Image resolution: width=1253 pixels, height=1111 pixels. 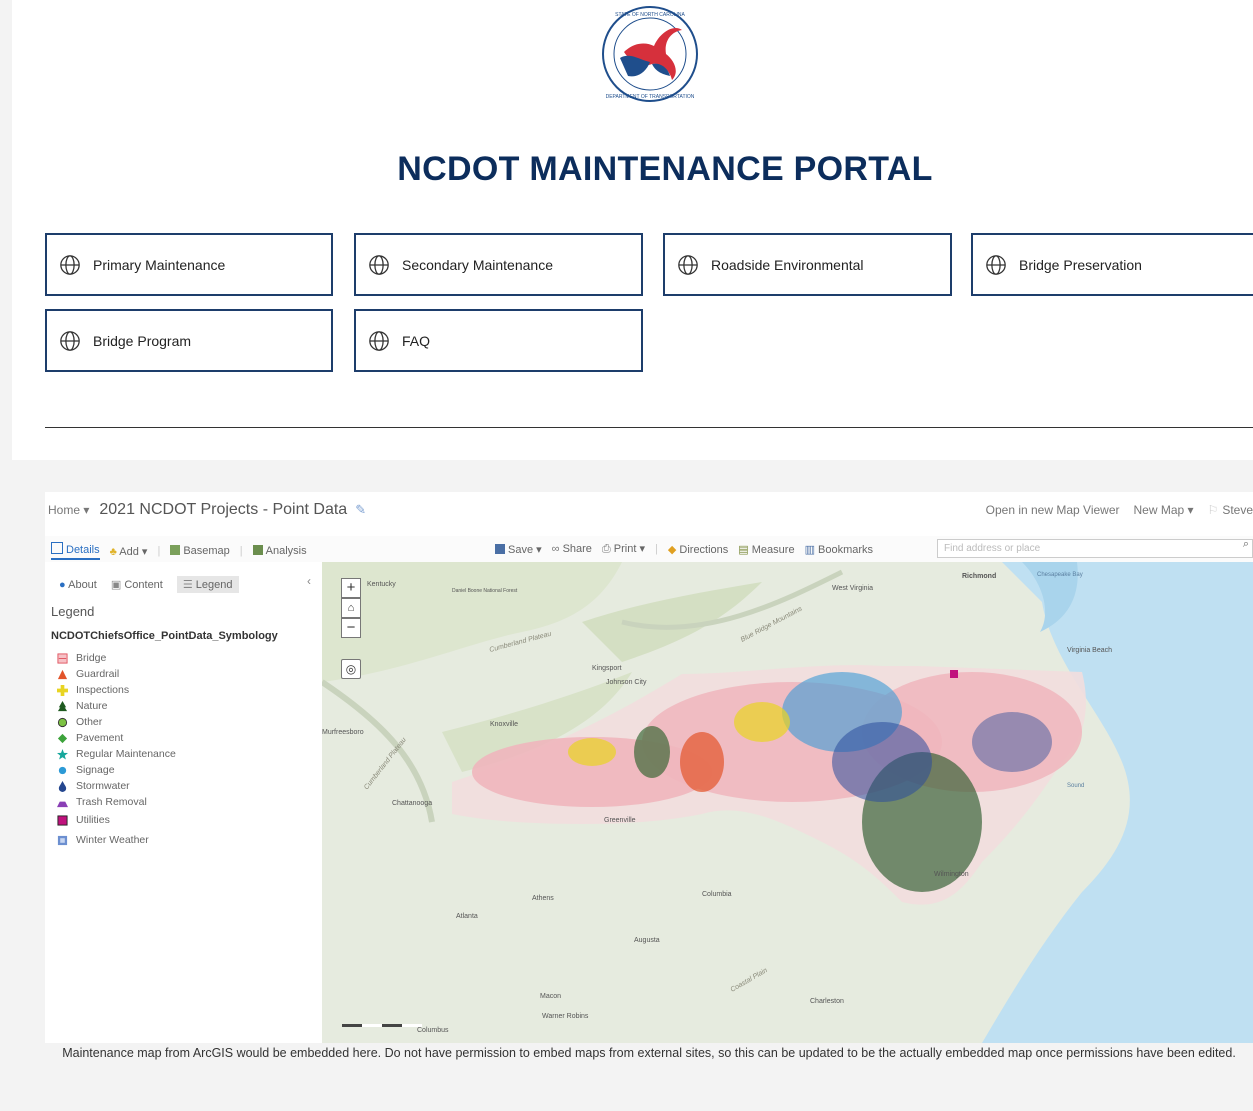 What do you see at coordinates (1080, 264) in the screenshot?
I see `tile-label: Bridge Preservation` at bounding box center [1080, 264].